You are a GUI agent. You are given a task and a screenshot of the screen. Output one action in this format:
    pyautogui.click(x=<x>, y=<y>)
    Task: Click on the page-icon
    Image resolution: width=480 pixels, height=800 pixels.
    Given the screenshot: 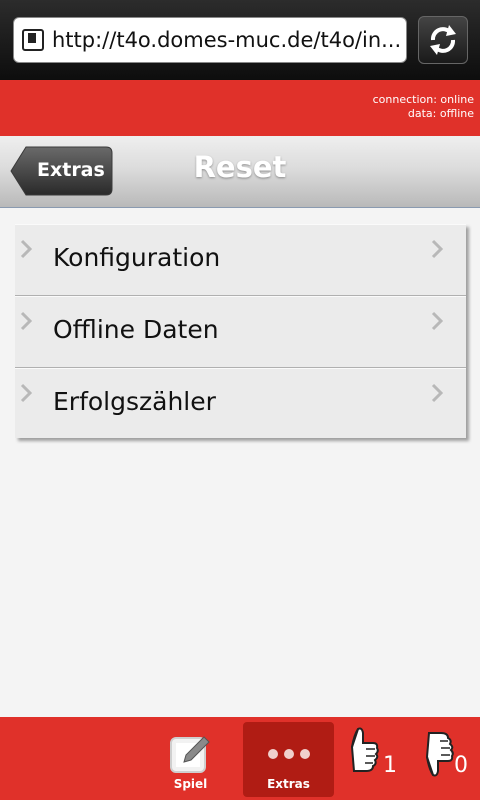 What is the action you would take?
    pyautogui.click(x=33, y=40)
    